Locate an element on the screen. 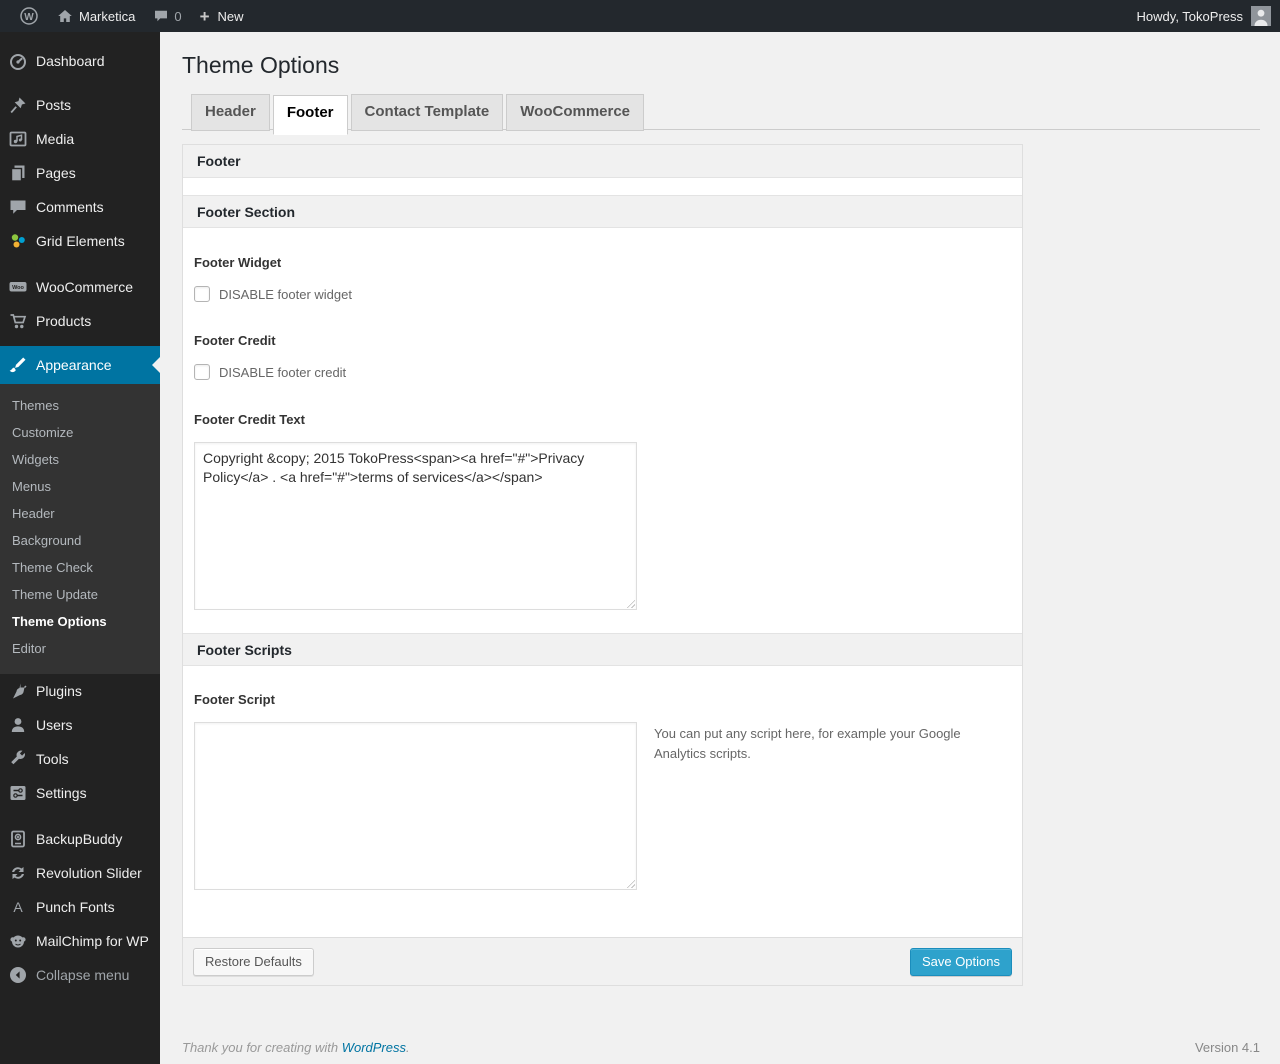 Image resolution: width=1280 pixels, height=1064 pixels. sidebar-item-grid-elements: Grid Elements is located at coordinates (80, 241).